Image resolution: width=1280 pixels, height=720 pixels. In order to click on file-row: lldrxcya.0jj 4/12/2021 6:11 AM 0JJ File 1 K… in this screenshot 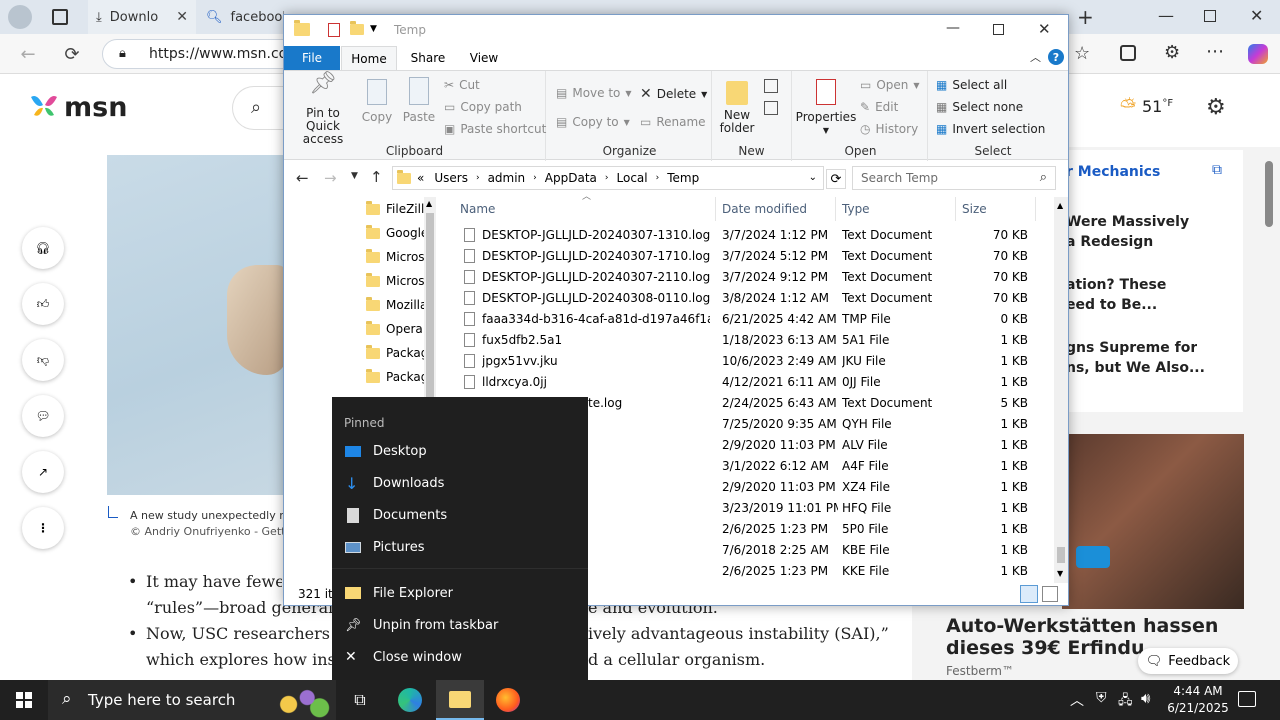, I will do `click(744, 382)`.